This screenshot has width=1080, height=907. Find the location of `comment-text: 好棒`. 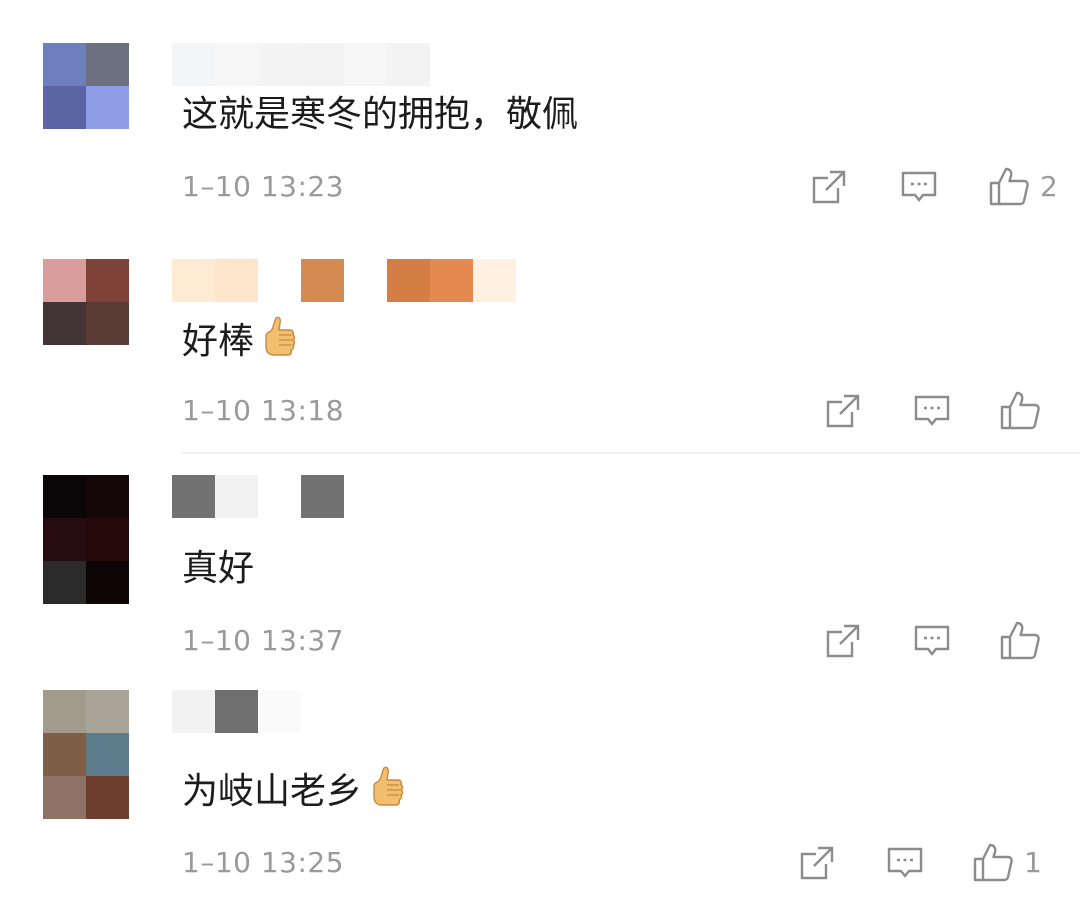

comment-text: 好棒 is located at coordinates (241, 338).